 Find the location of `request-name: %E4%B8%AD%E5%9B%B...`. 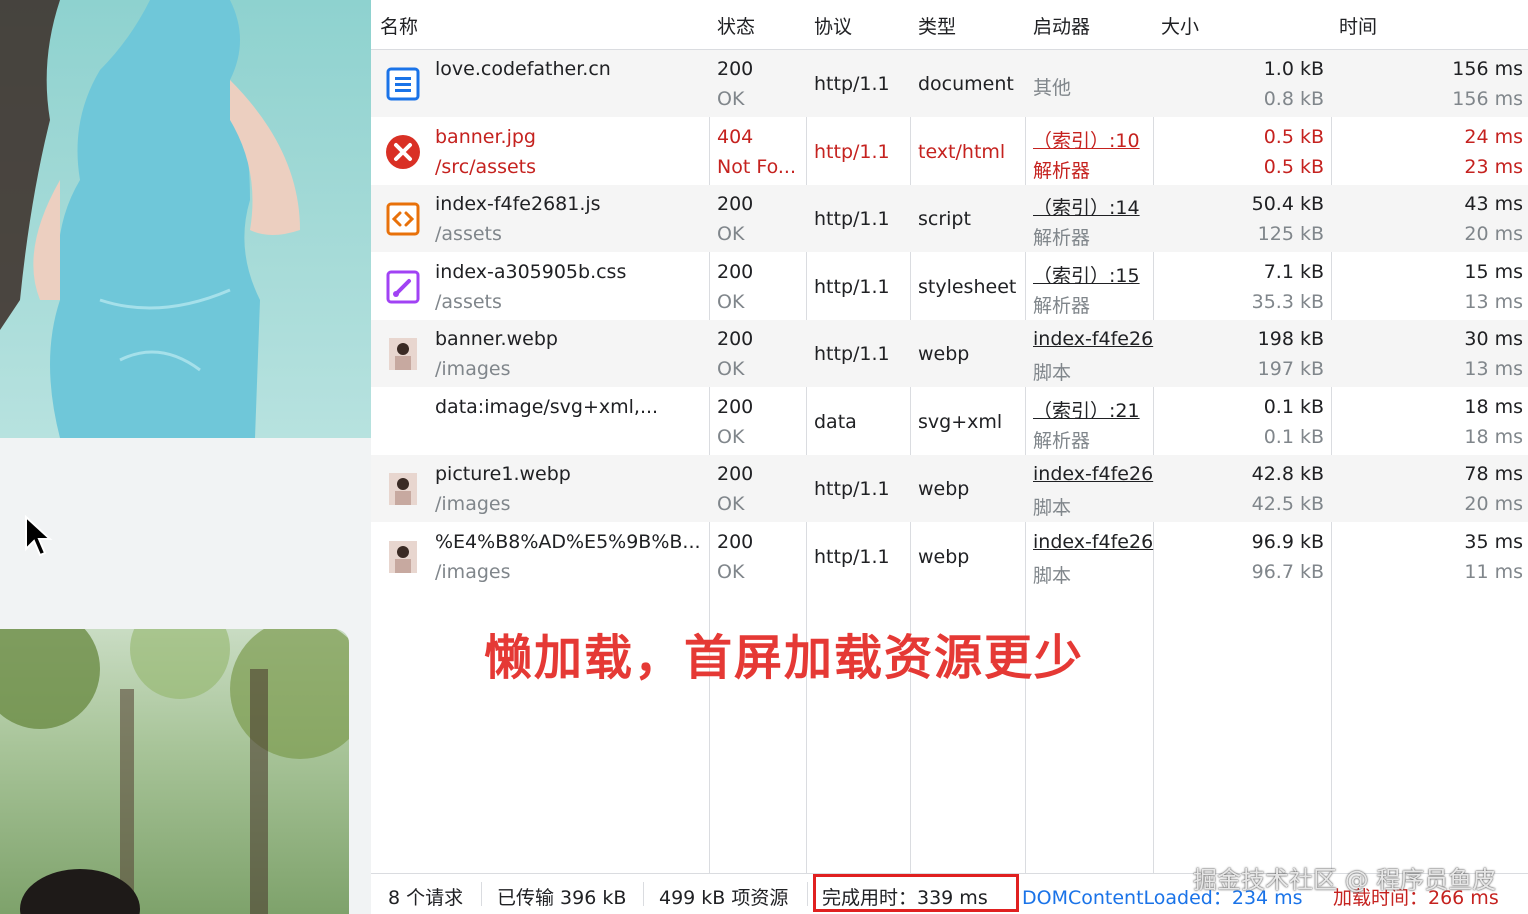

request-name: %E4%B8%AD%E5%9B%B... is located at coordinates (568, 542).